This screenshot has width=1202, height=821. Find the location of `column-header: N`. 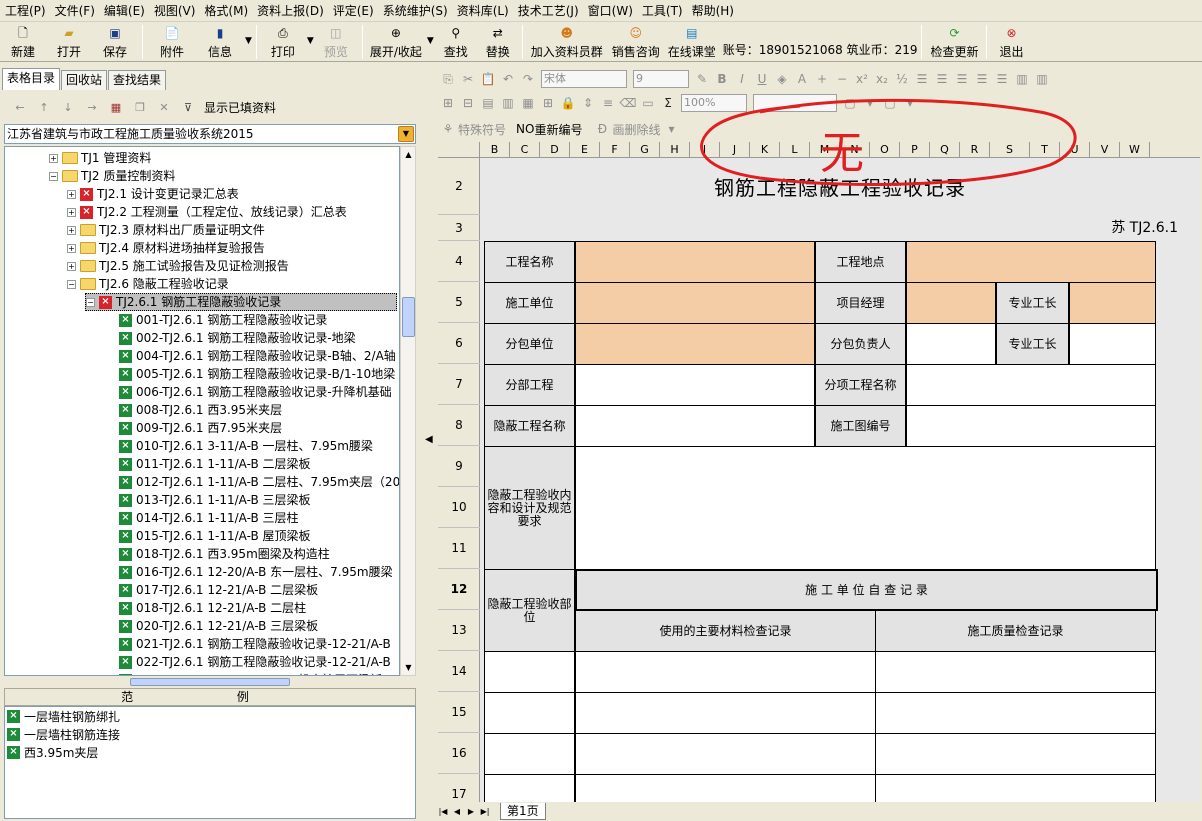

column-header: N is located at coordinates (855, 150).